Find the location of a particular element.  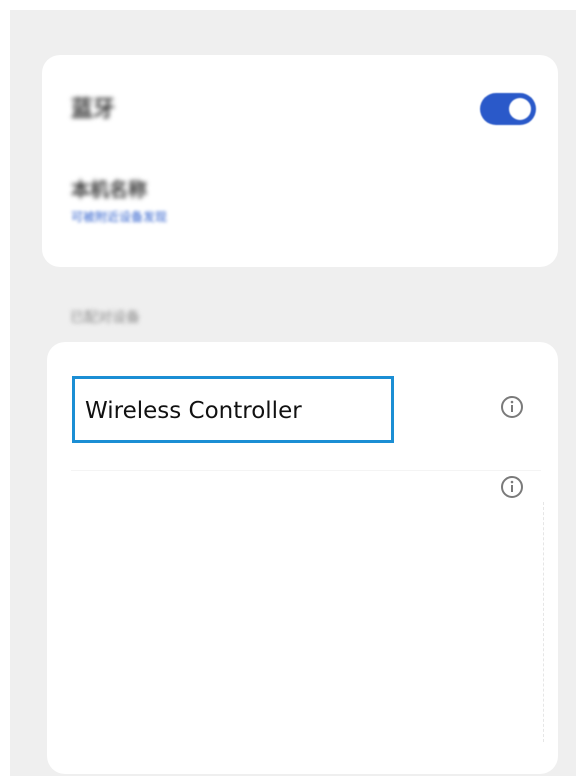

device-row is located at coordinates (302, 488).